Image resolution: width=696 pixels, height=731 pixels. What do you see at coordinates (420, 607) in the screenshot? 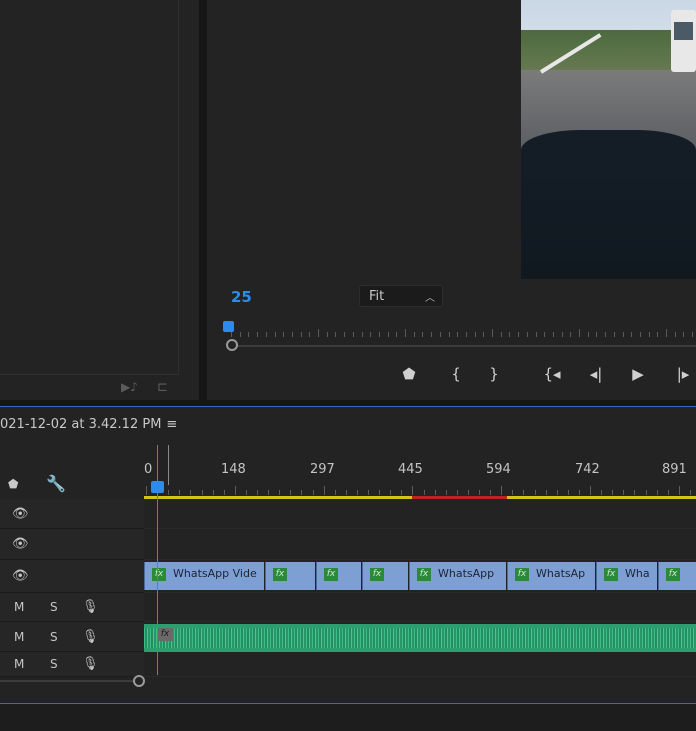
I see `track-a1` at bounding box center [420, 607].